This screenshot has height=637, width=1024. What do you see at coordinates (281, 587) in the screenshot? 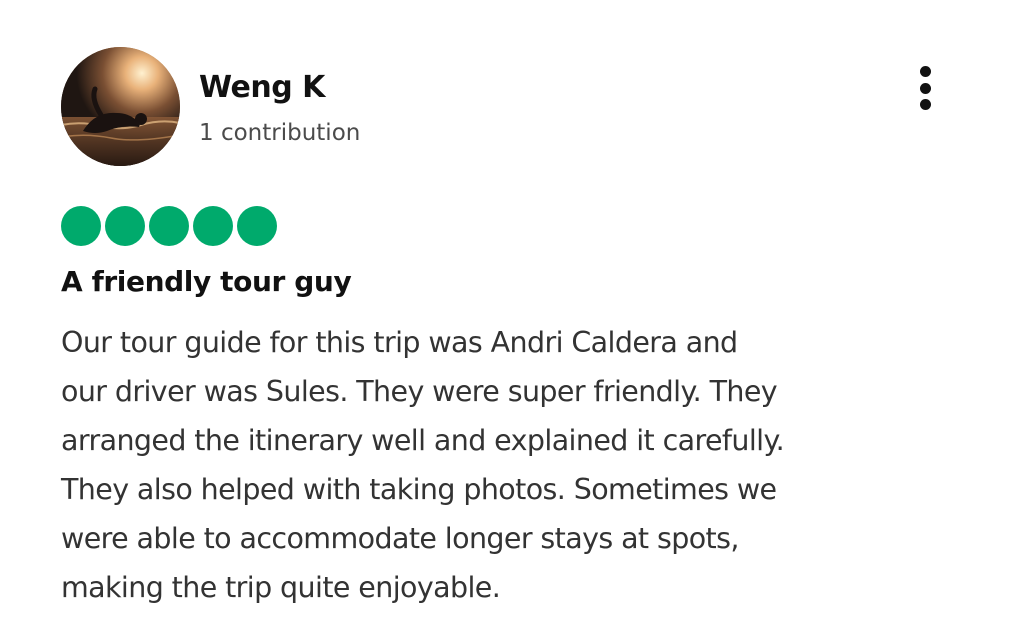
I see `review-body-line: making the trip quite enjoyable.` at bounding box center [281, 587].